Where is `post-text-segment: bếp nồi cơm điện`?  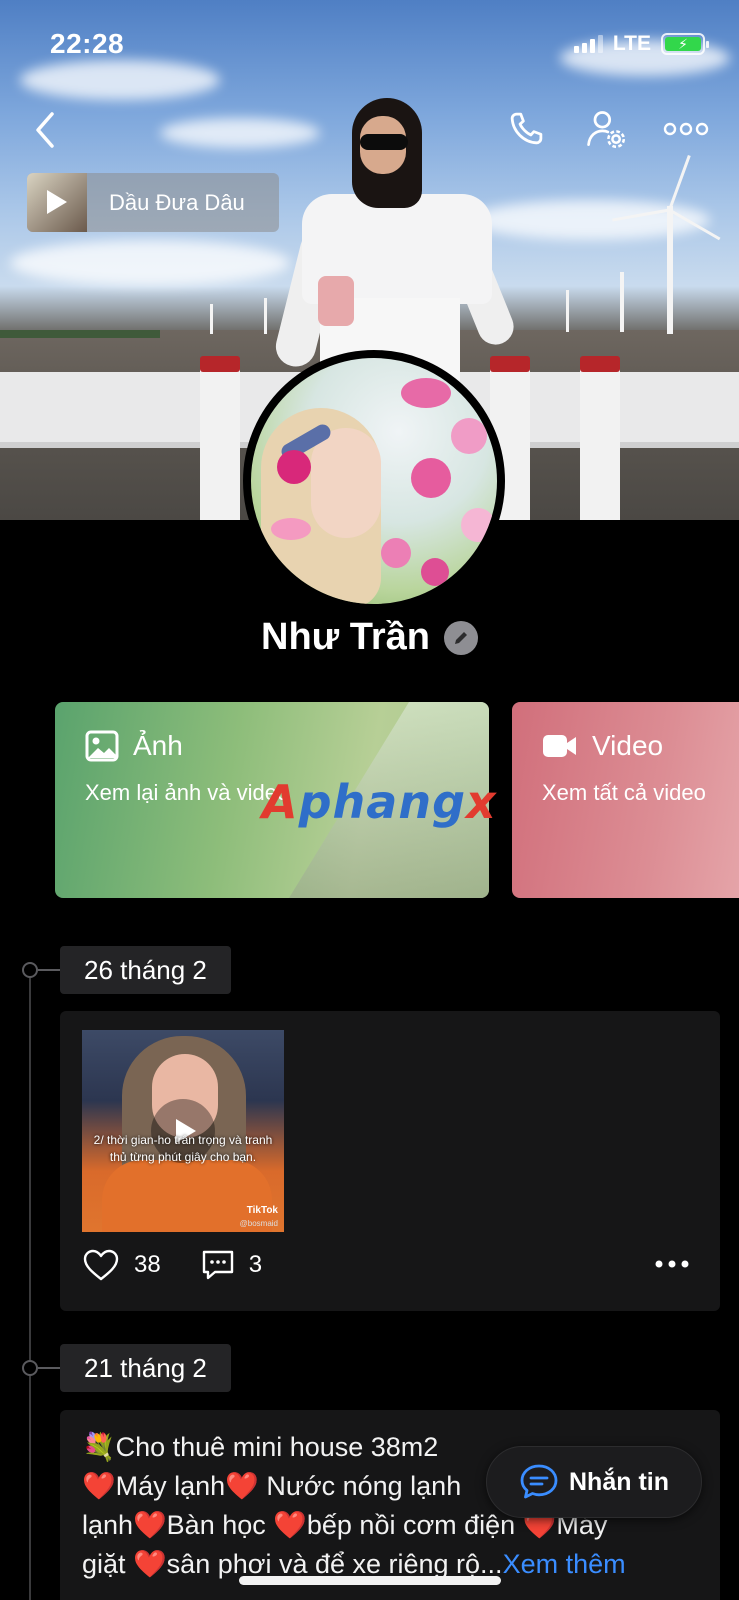
post-text-segment: bếp nồi cơm điện is located at coordinates (414, 1525).